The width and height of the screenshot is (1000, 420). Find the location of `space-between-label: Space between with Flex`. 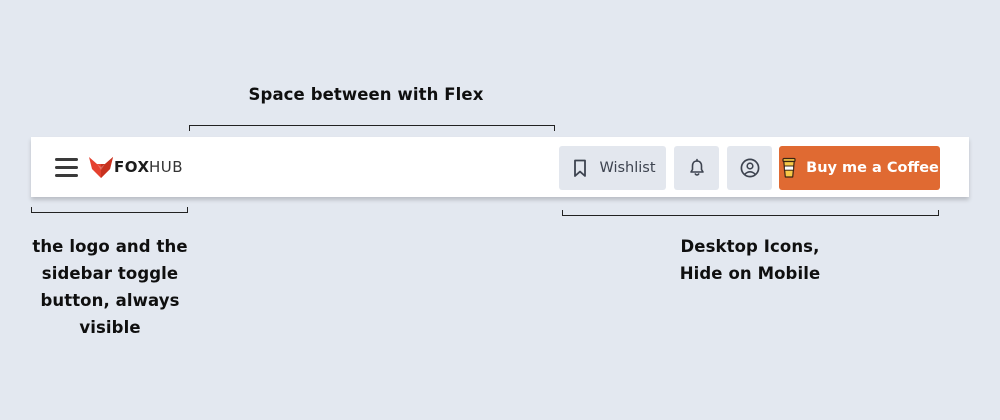

space-between-label: Space between with Flex is located at coordinates (366, 94).